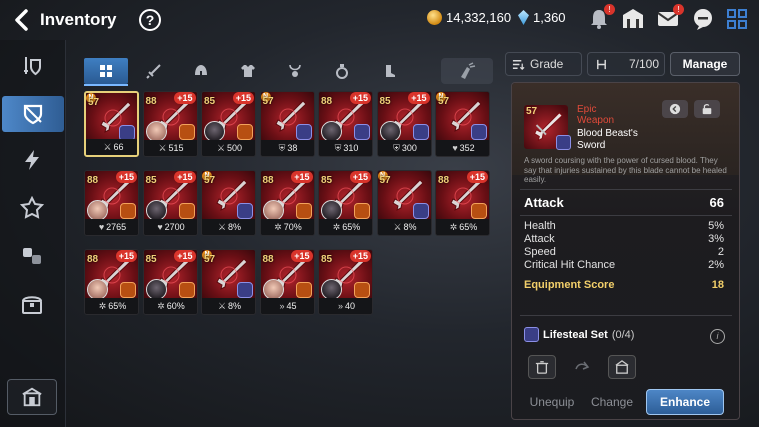  What do you see at coordinates (626, 64) in the screenshot?
I see `capacity-counter: 7/100` at bounding box center [626, 64].